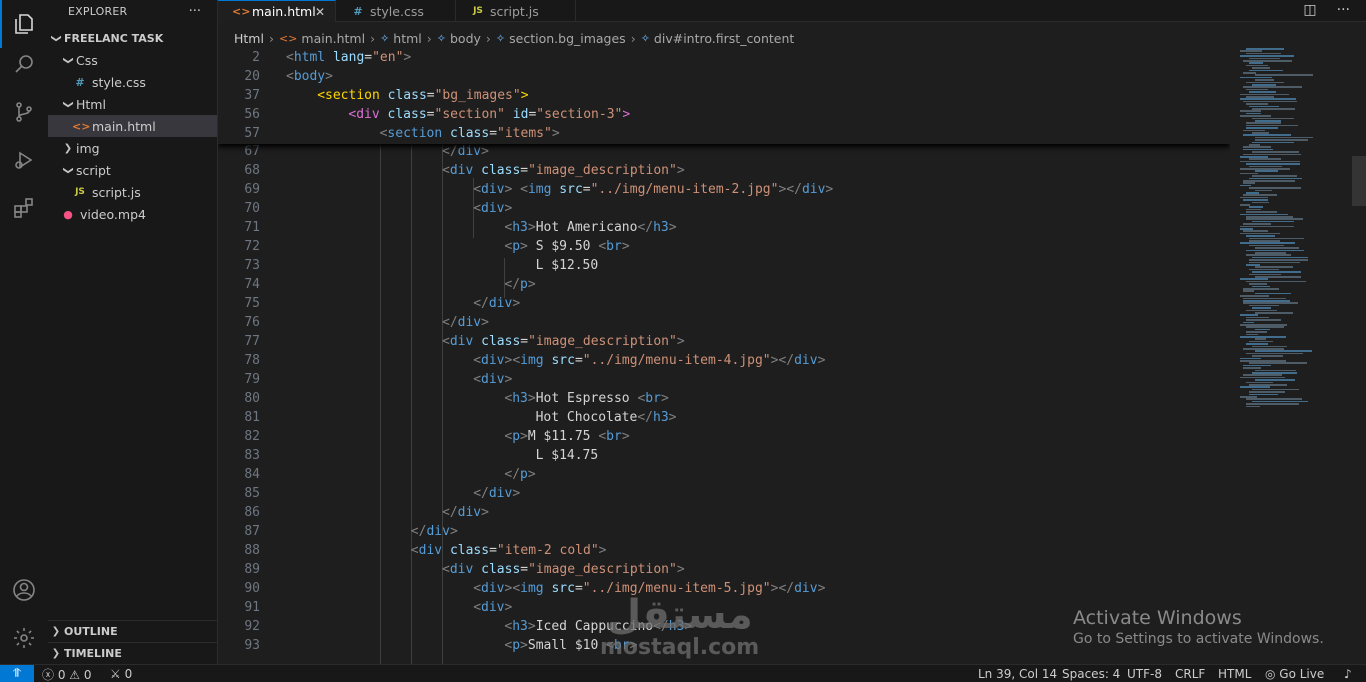 The width and height of the screenshot is (1366, 682). Describe the element at coordinates (724, 474) in the screenshot. I see `code-line: 84 </p>` at that location.